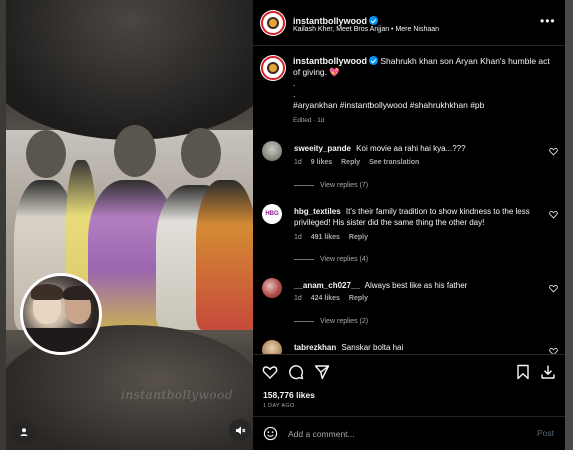 The height and width of the screenshot is (450, 573). What do you see at coordinates (548, 21) in the screenshot?
I see `more-options-button: •••` at bounding box center [548, 21].